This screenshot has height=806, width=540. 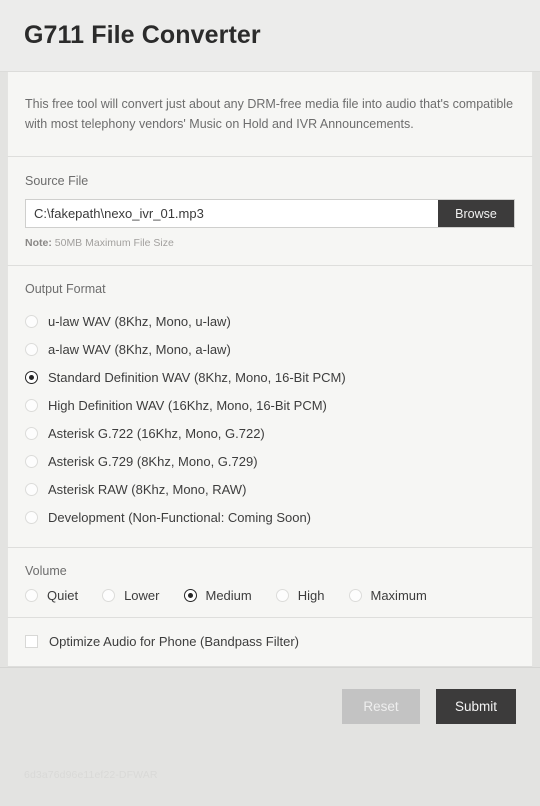 I want to click on output-format-option-label: a-law WAV (8Khz, Mono, a-law), so click(x=139, y=349).